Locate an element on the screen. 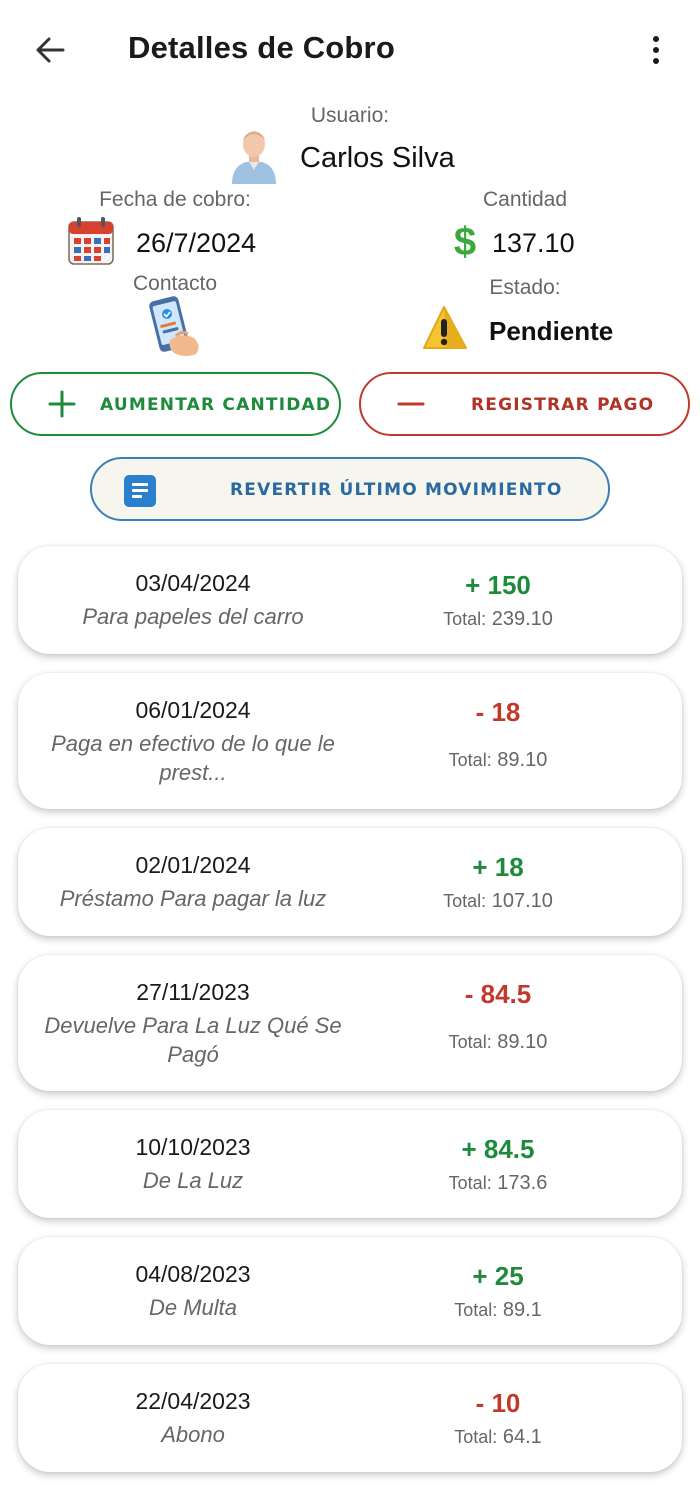 This screenshot has width=700, height=1493. arrow-left-icon is located at coordinates (50, 50).